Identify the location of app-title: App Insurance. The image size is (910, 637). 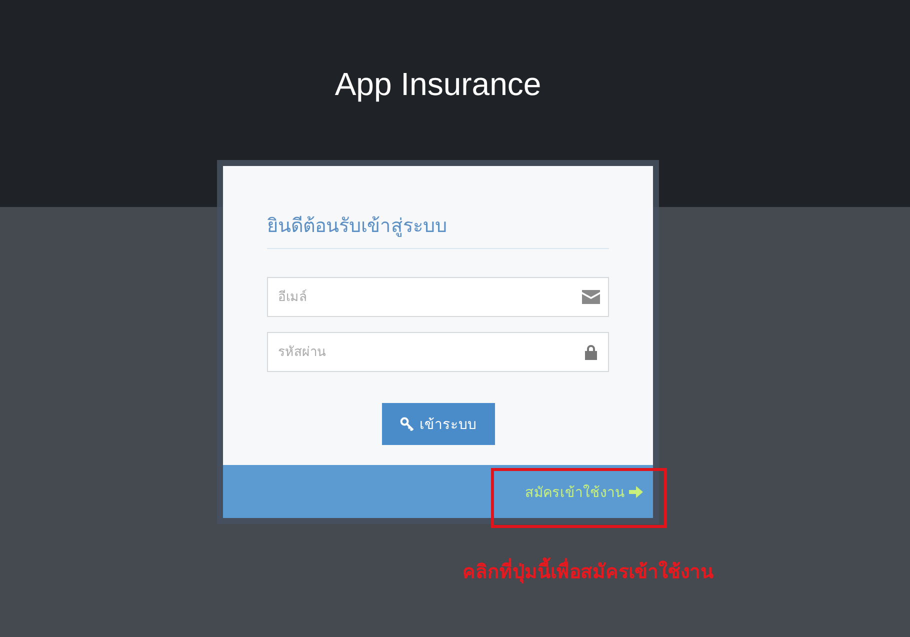
(438, 85).